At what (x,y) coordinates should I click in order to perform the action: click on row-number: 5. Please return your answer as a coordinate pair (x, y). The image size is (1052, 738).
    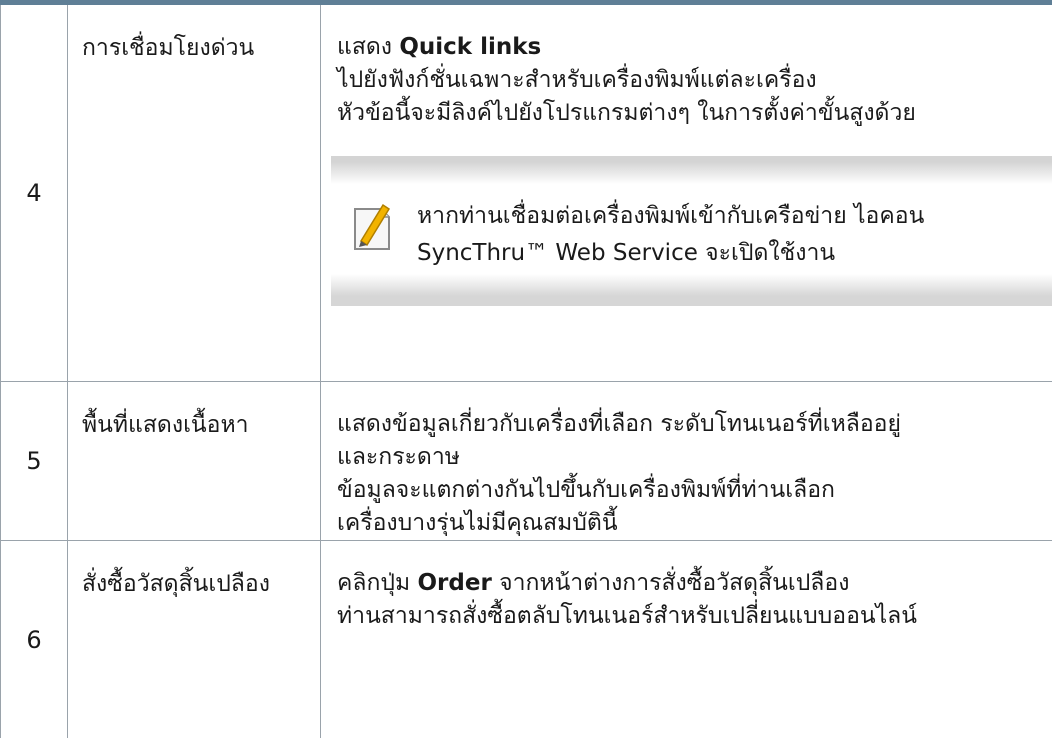
    Looking at the image, I should click on (34, 461).